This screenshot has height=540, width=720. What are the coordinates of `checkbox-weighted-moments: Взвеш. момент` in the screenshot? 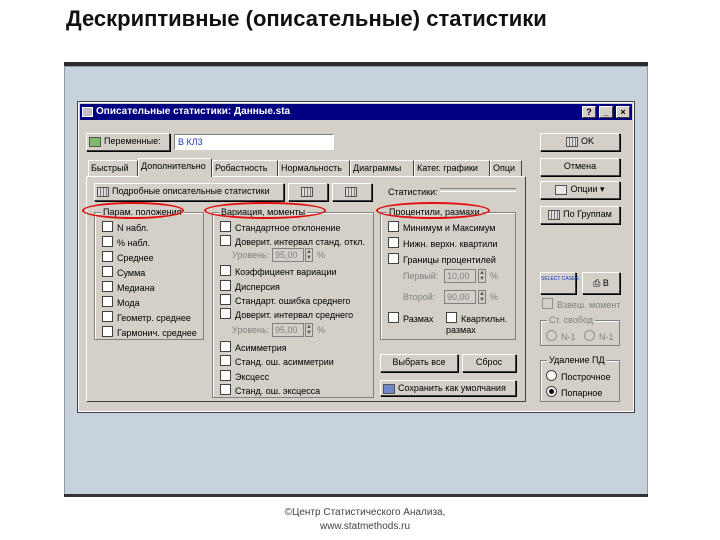 It's located at (581, 304).